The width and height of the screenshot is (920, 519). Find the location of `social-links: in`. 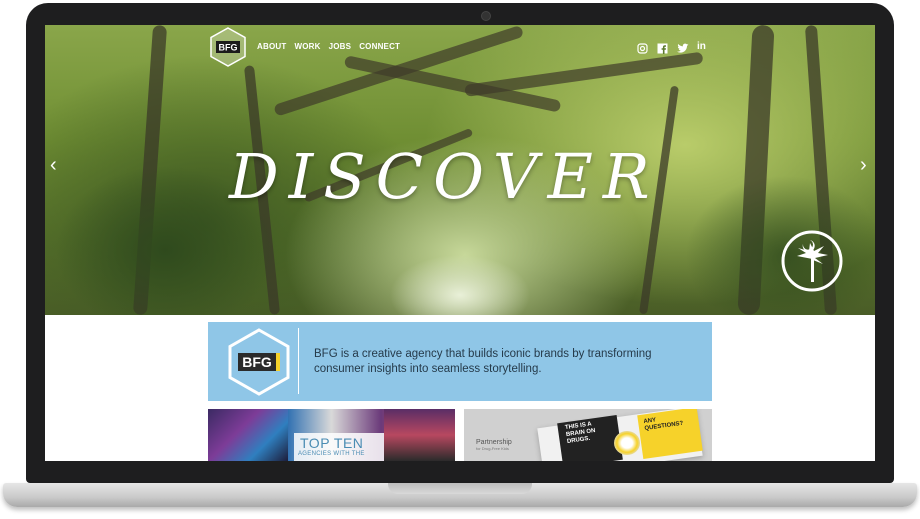

social-links: in is located at coordinates (672, 47).